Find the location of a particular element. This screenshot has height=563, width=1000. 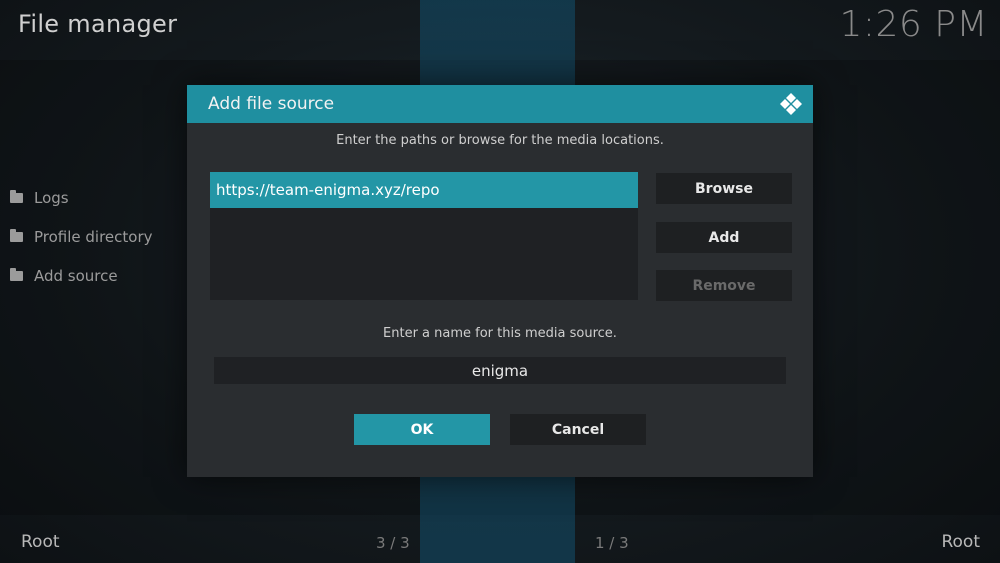

sidebar-item-label: Logs is located at coordinates (51, 197).